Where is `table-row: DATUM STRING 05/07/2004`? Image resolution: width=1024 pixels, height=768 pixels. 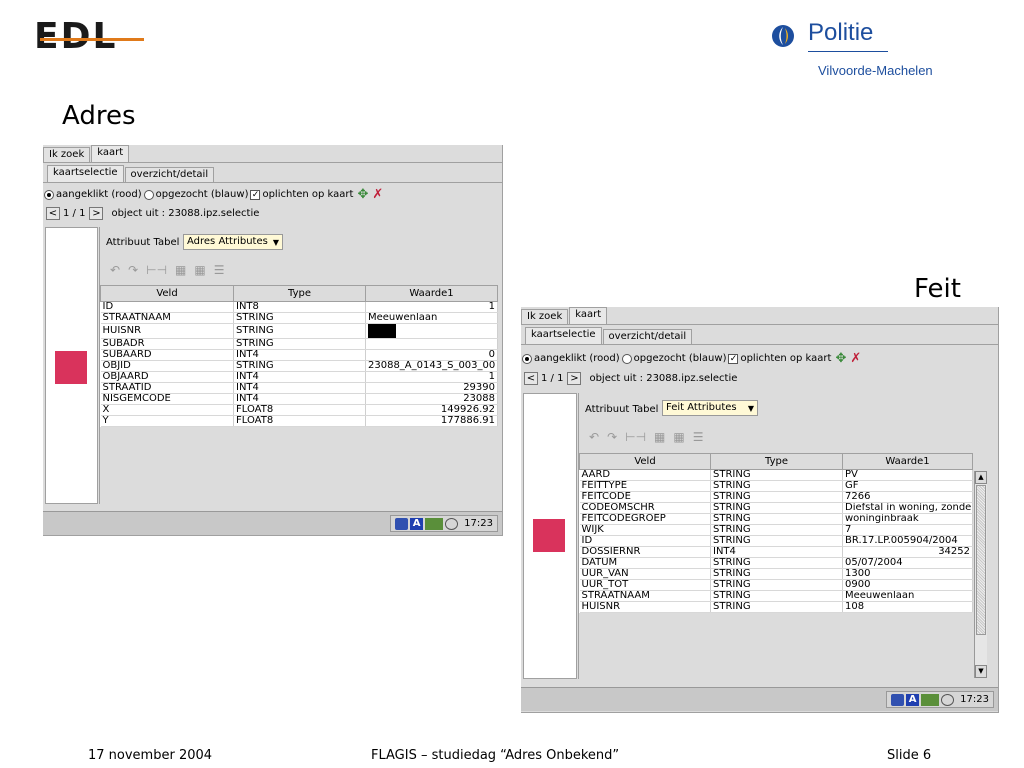
table-row: DATUM STRING 05/07/2004 is located at coordinates (776, 563).